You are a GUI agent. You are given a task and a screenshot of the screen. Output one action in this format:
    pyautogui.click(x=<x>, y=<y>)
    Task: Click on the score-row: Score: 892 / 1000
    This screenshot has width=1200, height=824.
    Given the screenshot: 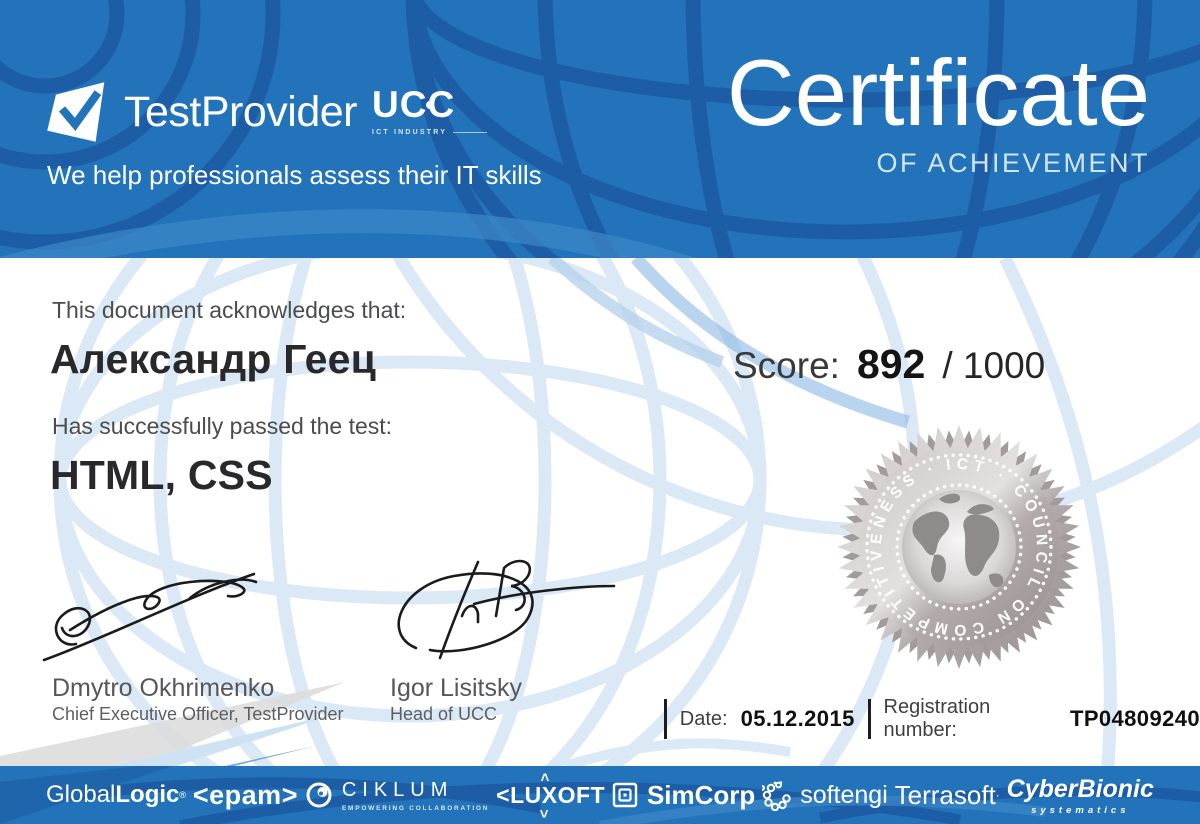 What is the action you would take?
    pyautogui.click(x=889, y=364)
    